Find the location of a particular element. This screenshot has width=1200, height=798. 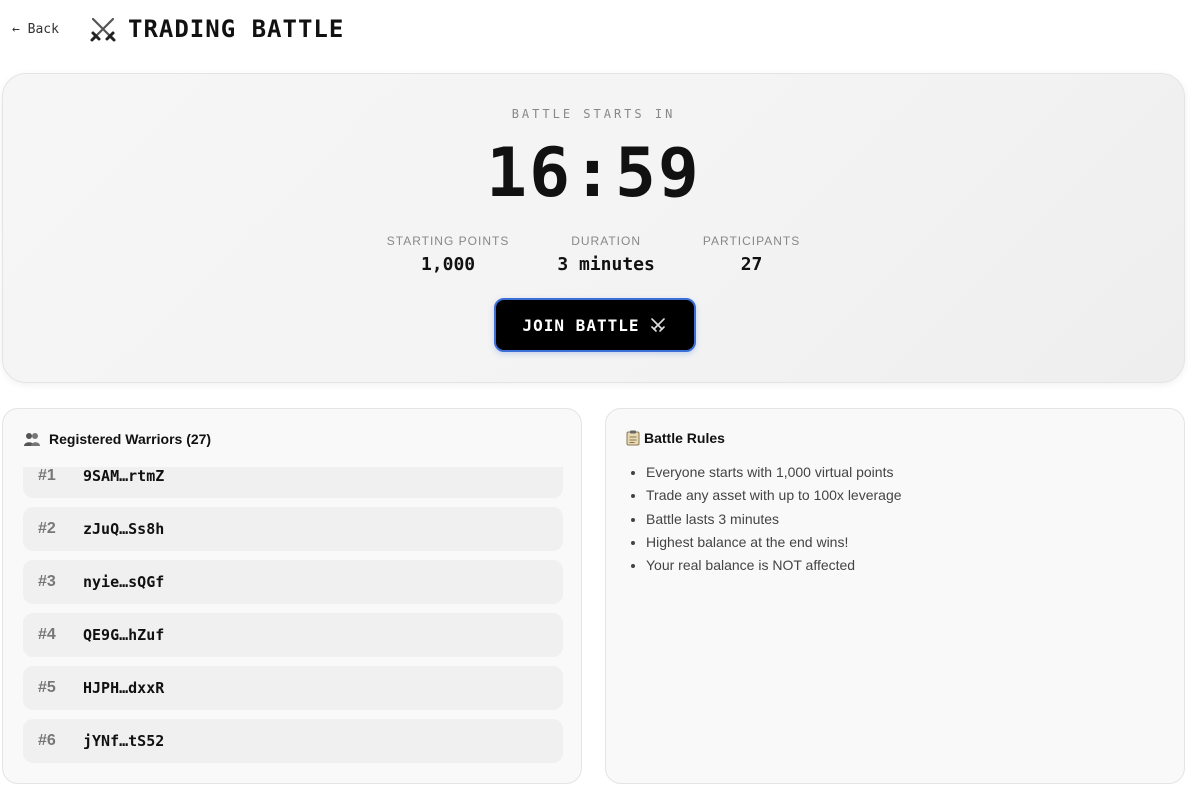

warrior-rank: #6 is located at coordinates (47, 740).